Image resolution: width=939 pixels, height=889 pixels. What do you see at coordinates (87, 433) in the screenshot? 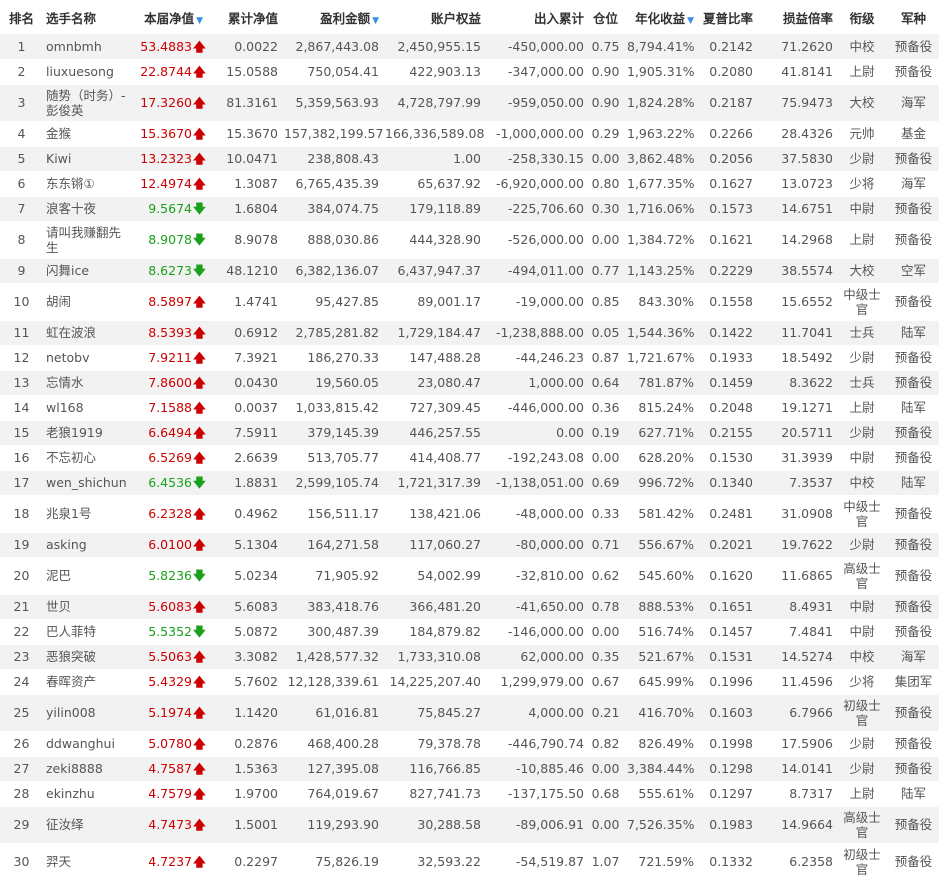
I see `player-name-link: 老狼1919` at bounding box center [87, 433].